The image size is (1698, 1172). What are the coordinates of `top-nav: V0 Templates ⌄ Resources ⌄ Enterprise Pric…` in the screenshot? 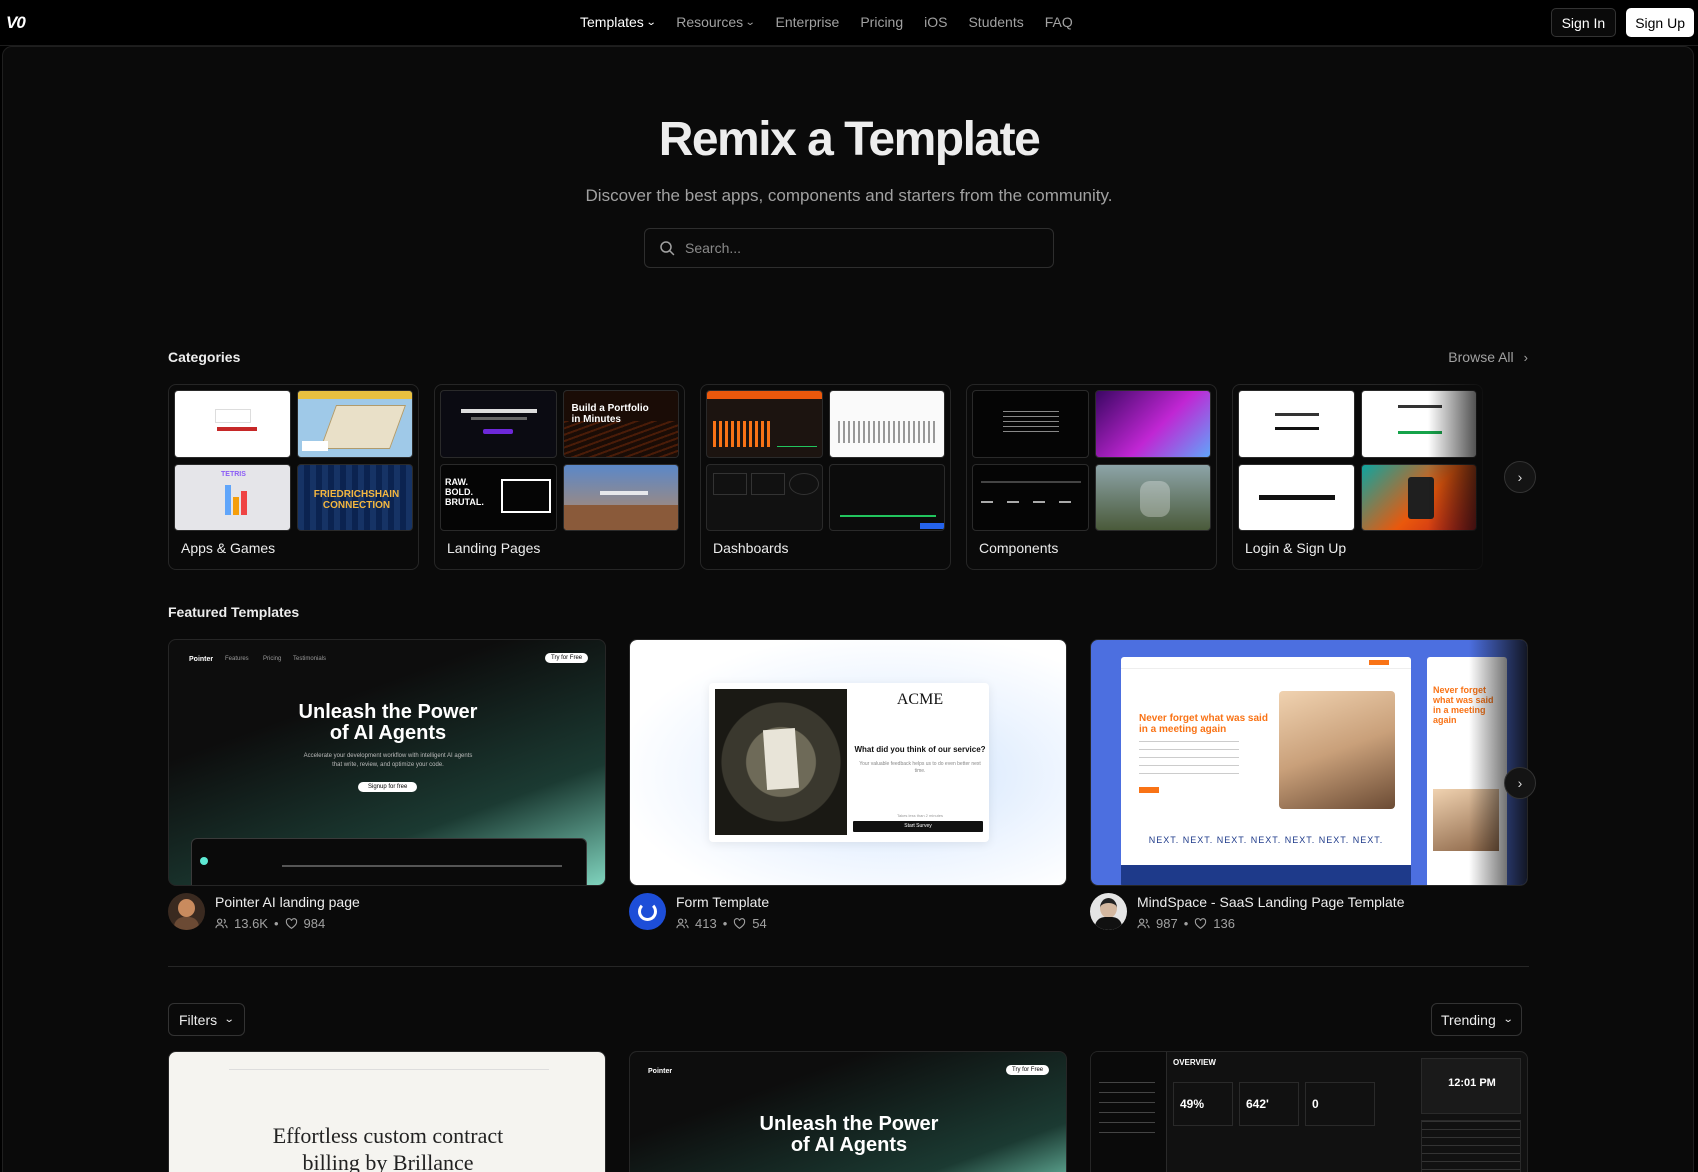 It's located at (849, 23).